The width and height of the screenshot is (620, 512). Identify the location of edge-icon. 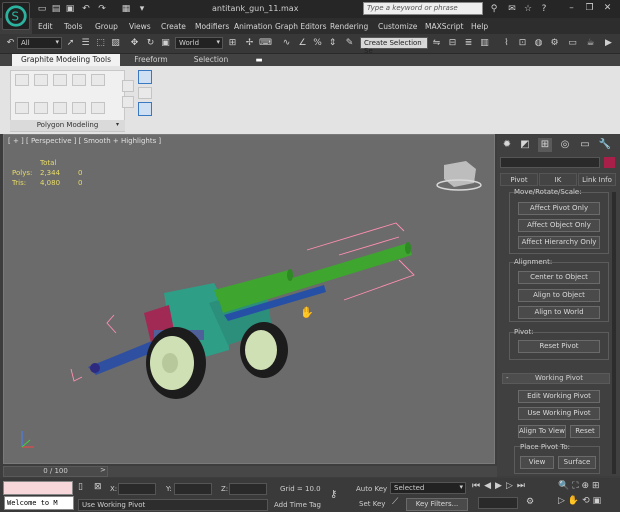
(41, 80).